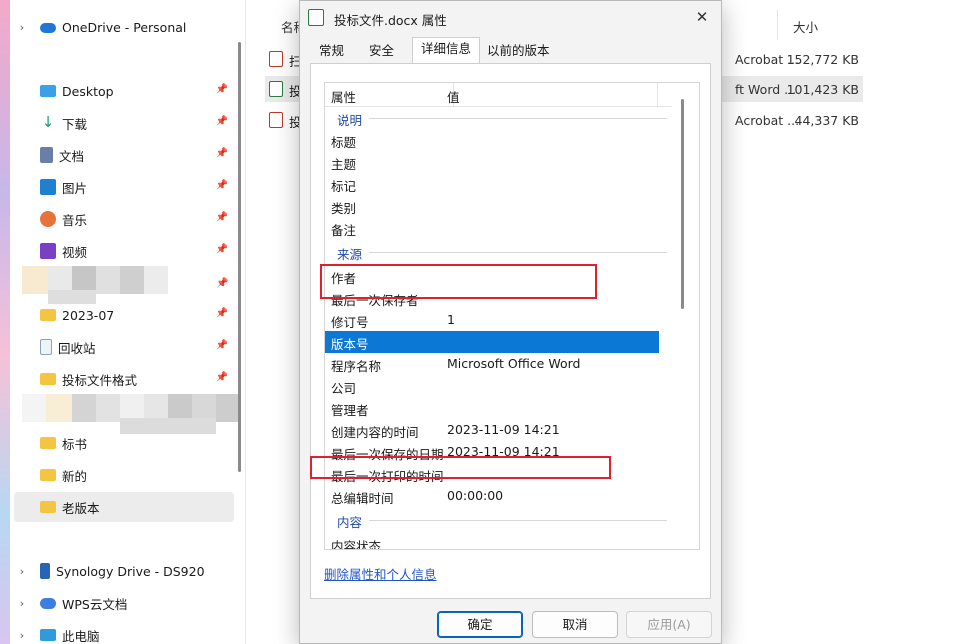  What do you see at coordinates (380, 573) in the screenshot?
I see `remove-properties-link: 删除属性和个人信息` at bounding box center [380, 573].